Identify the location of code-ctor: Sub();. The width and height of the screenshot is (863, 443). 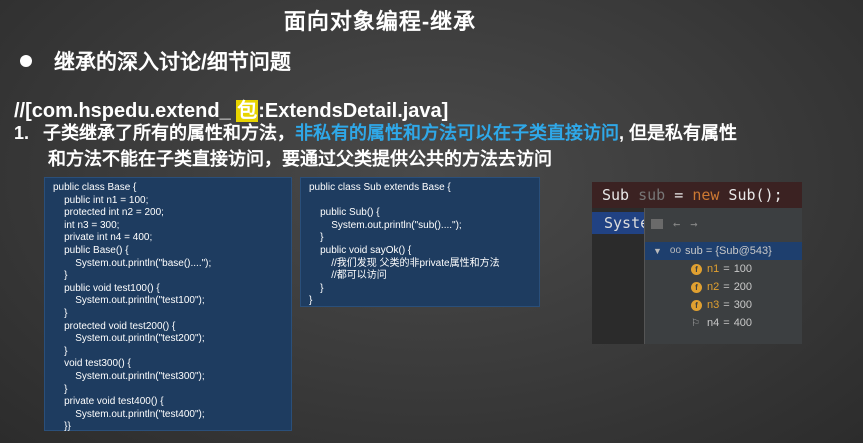
(751, 195).